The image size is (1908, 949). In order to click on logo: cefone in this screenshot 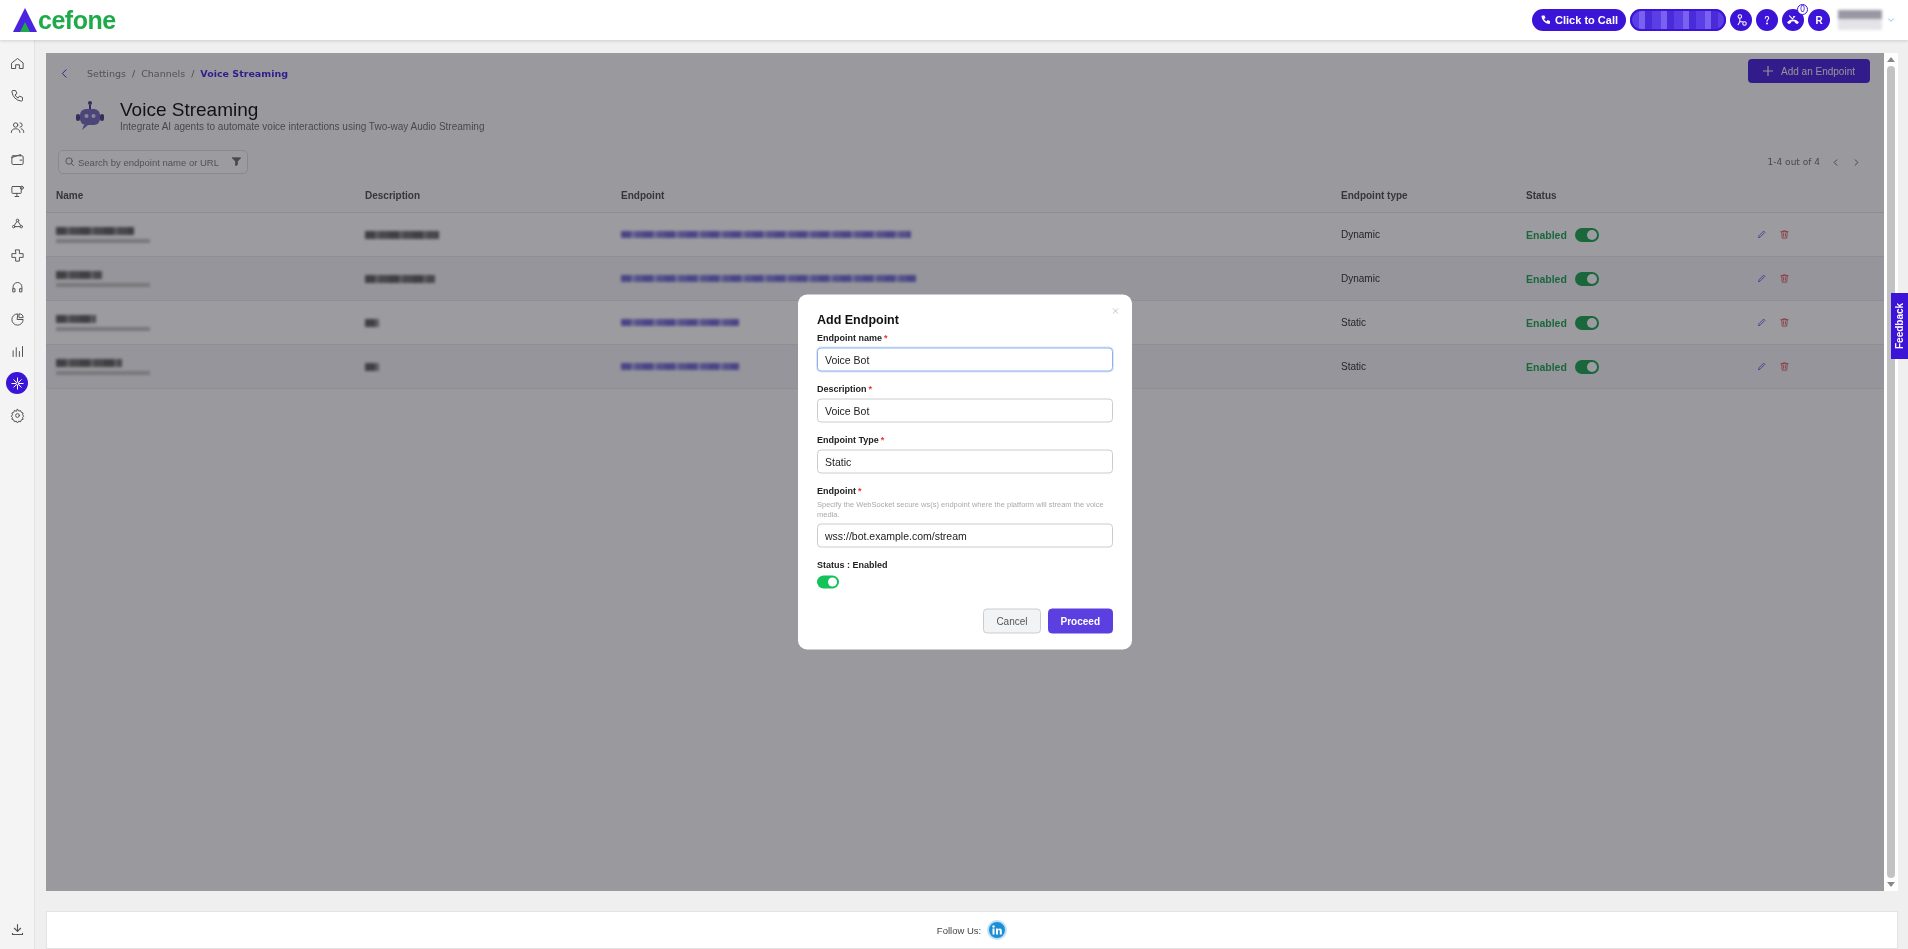, I will do `click(64, 20)`.